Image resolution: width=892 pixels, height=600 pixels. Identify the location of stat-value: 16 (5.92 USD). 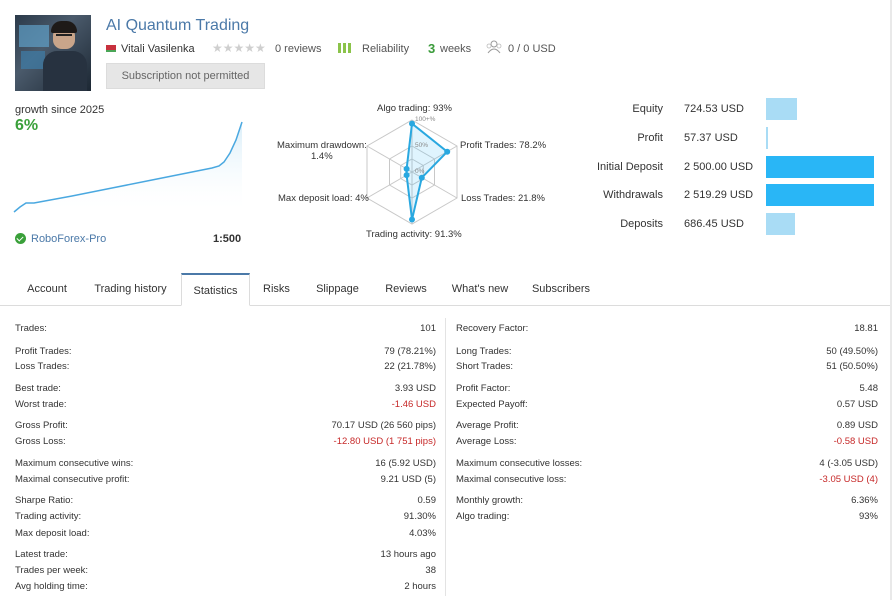
(405, 463).